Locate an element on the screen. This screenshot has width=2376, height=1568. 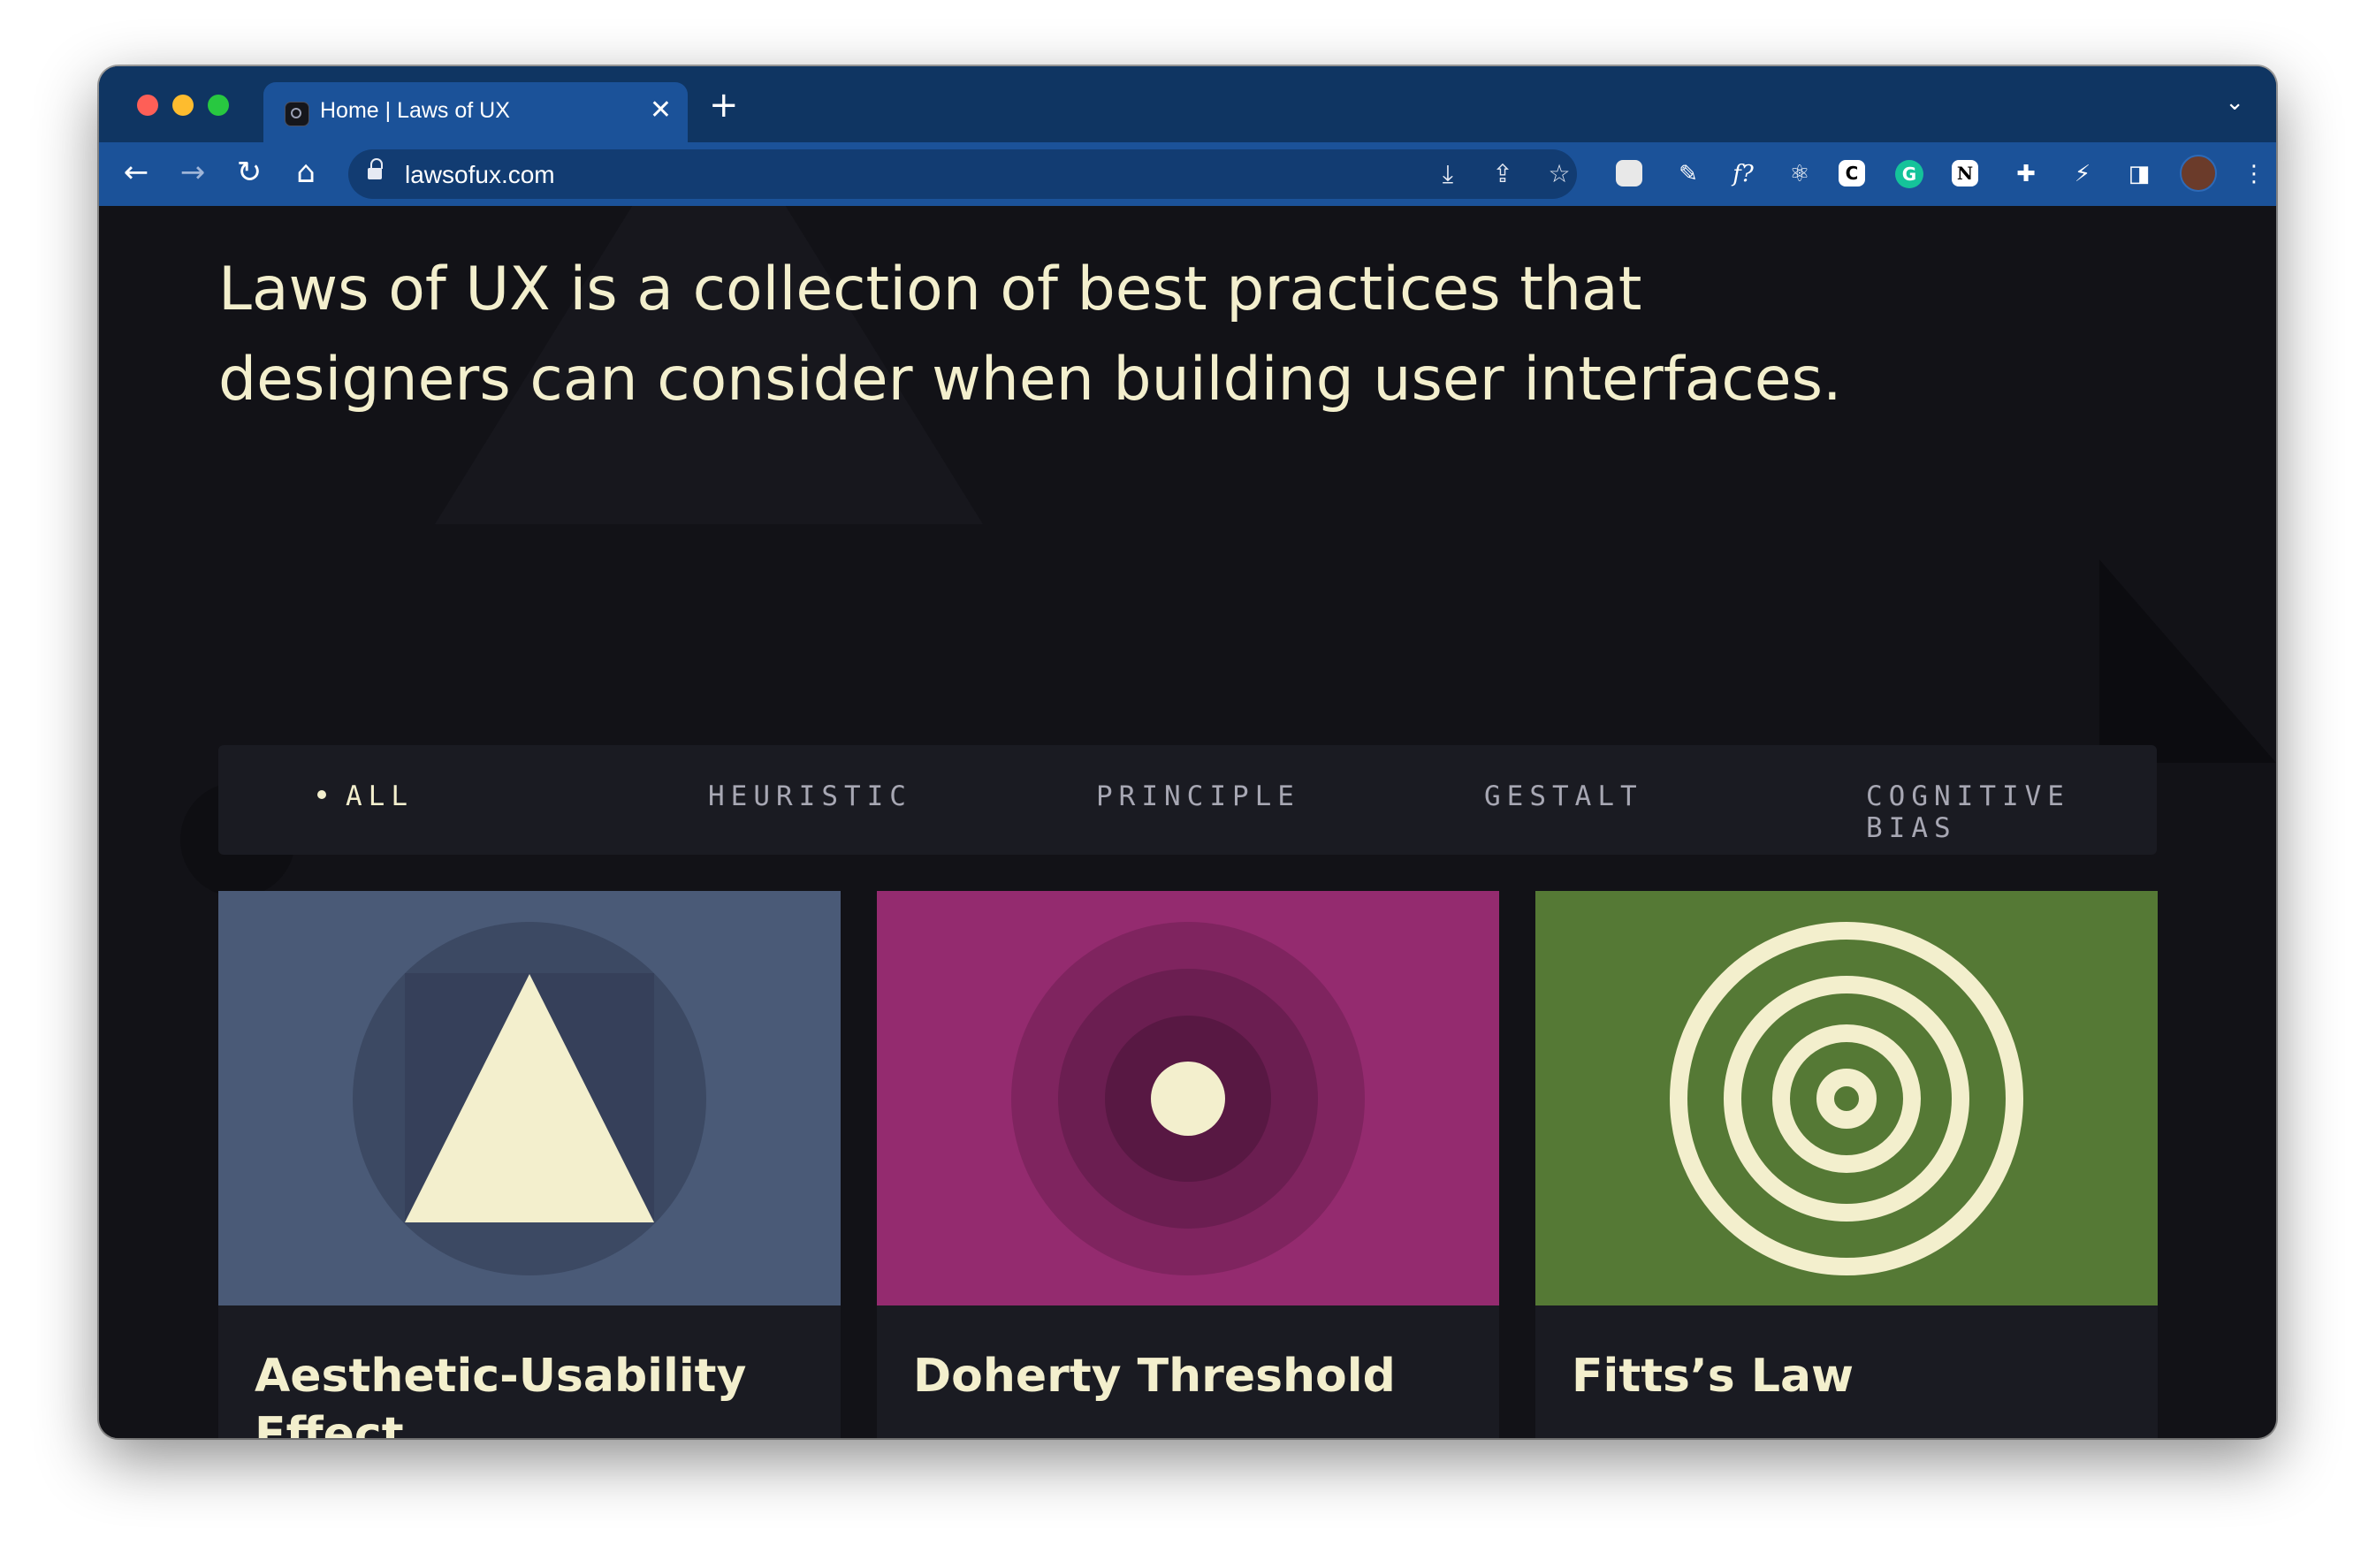
card-description: The time to acquire a target is a is located at coordinates (1854, 1433).